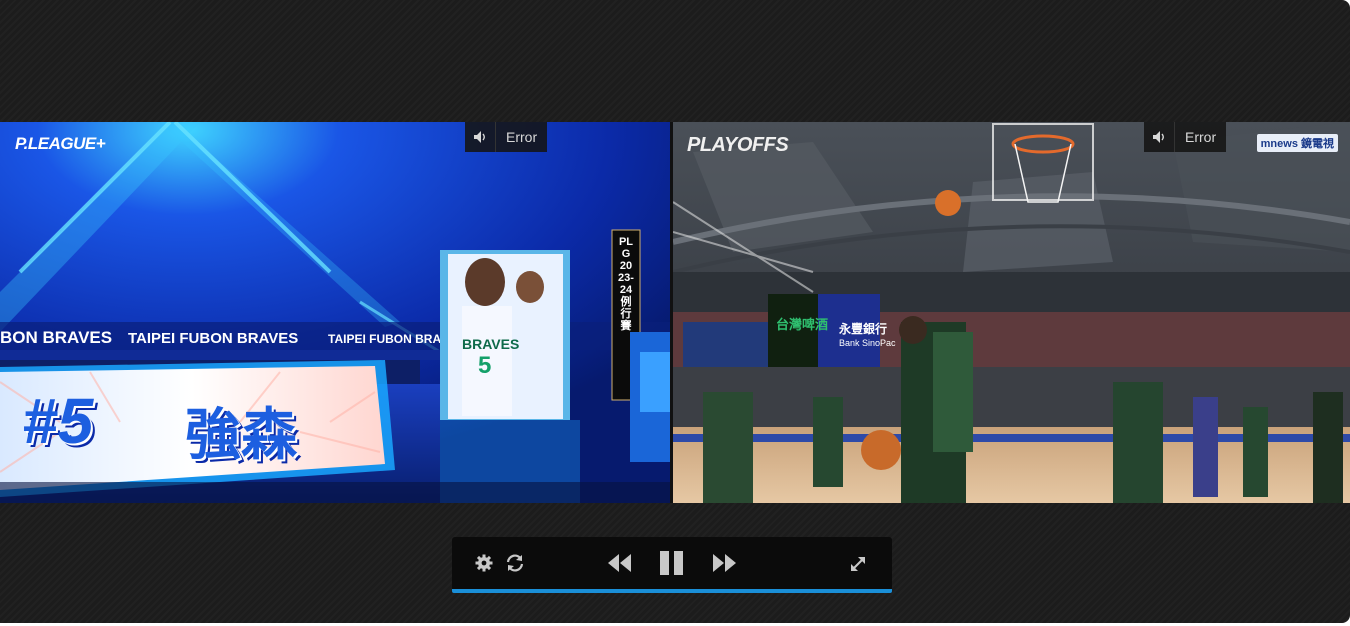 This screenshot has height=626, width=1350. I want to click on broadcaster-logo: mnews 鏡電視, so click(1297, 143).